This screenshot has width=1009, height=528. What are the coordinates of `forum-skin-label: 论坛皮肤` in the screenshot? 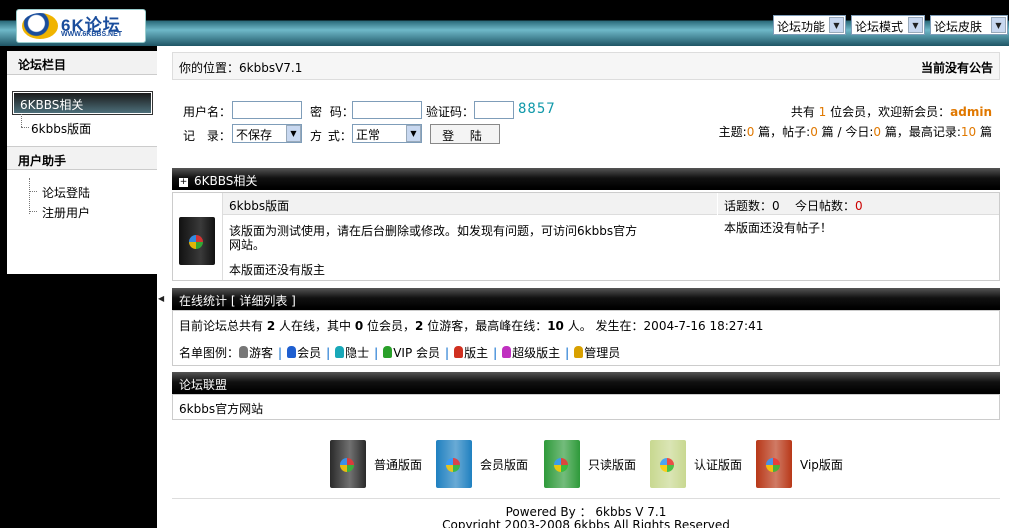 It's located at (958, 27).